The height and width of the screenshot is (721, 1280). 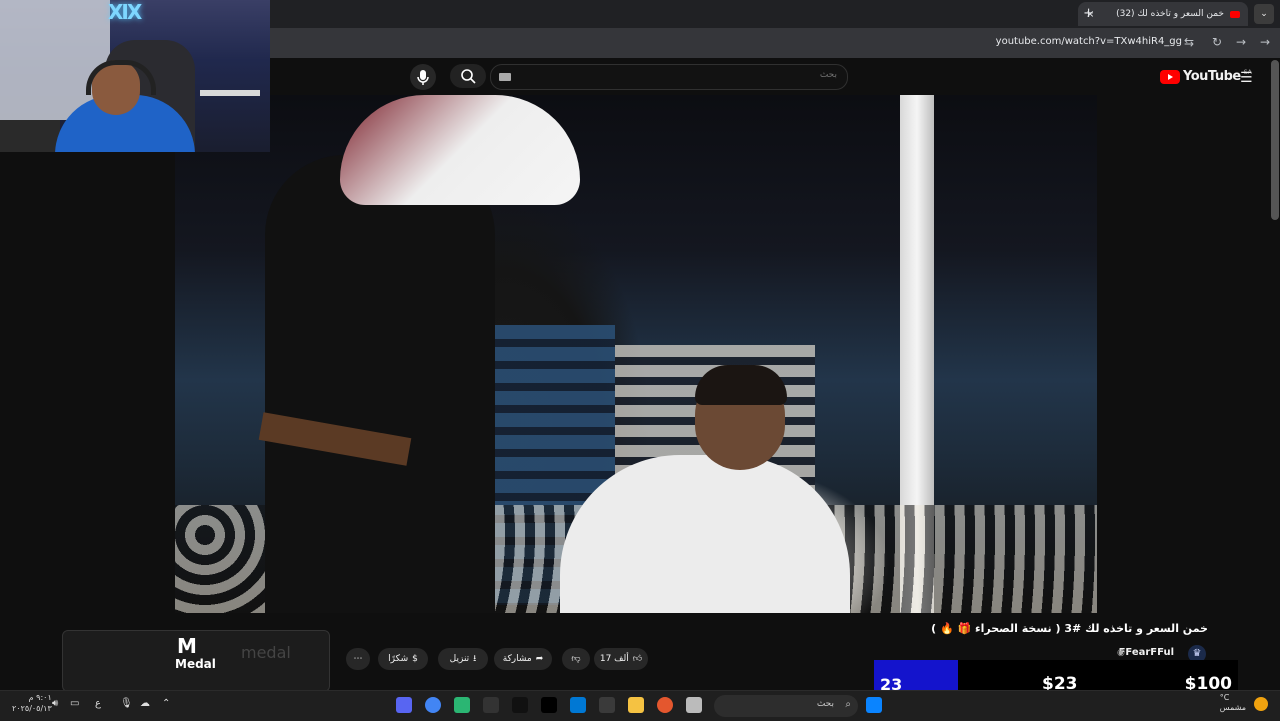 What do you see at coordinates (505, 77) in the screenshot?
I see `keyboard-icon` at bounding box center [505, 77].